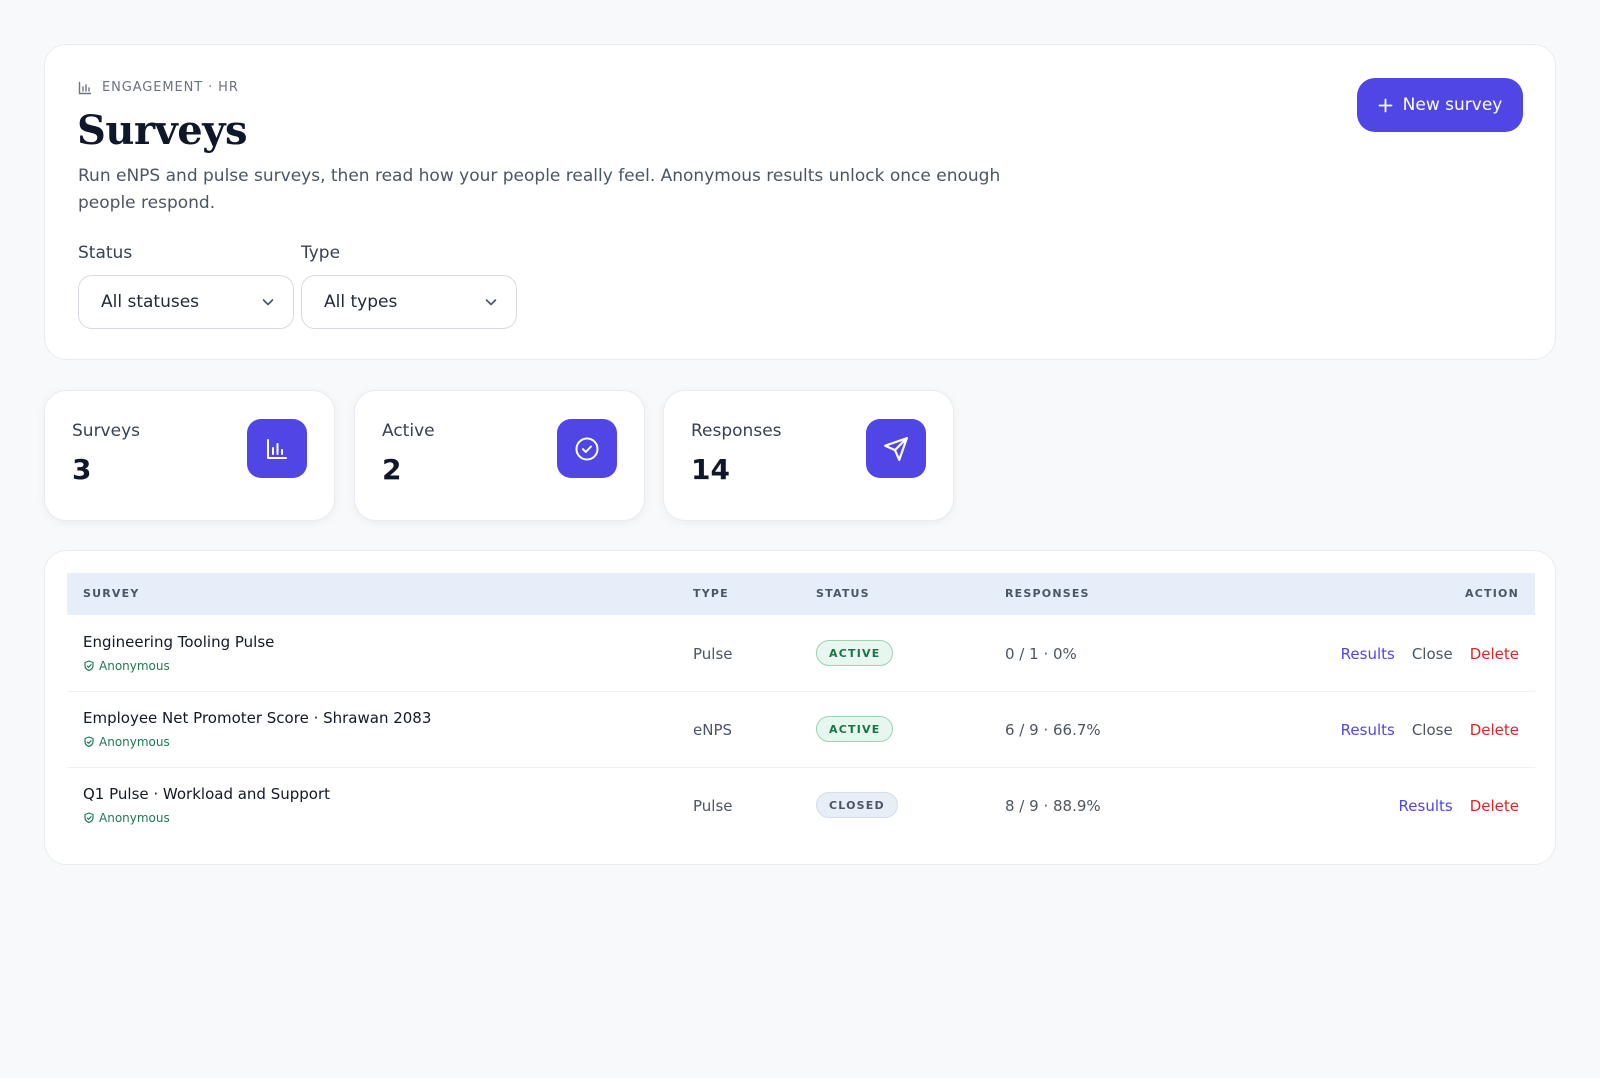 This screenshot has height=1078, width=1600. I want to click on stat-card-responses: Responses 14, so click(808, 455).